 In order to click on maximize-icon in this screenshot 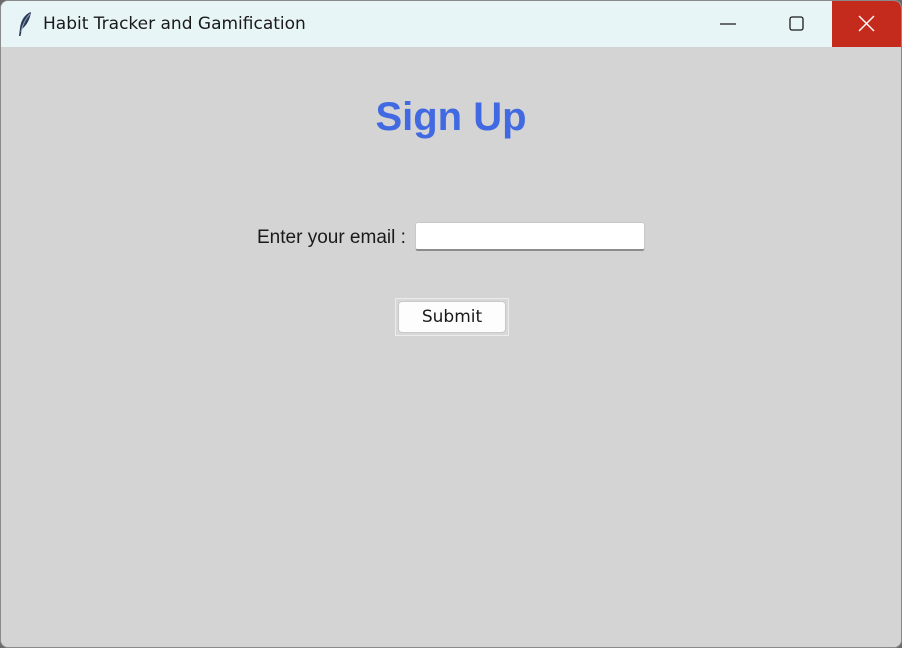, I will do `click(796, 23)`.